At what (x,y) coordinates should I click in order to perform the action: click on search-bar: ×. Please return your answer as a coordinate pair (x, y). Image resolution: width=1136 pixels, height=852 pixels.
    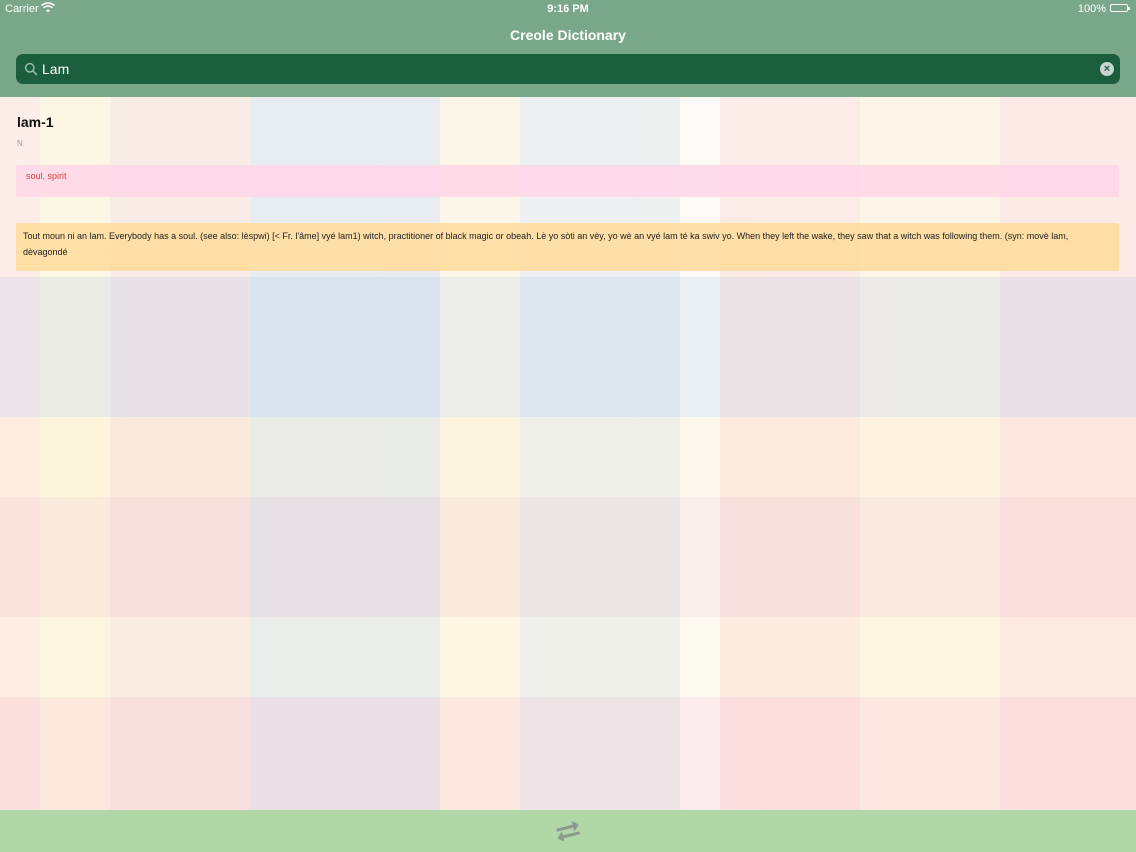
    Looking at the image, I should click on (568, 69).